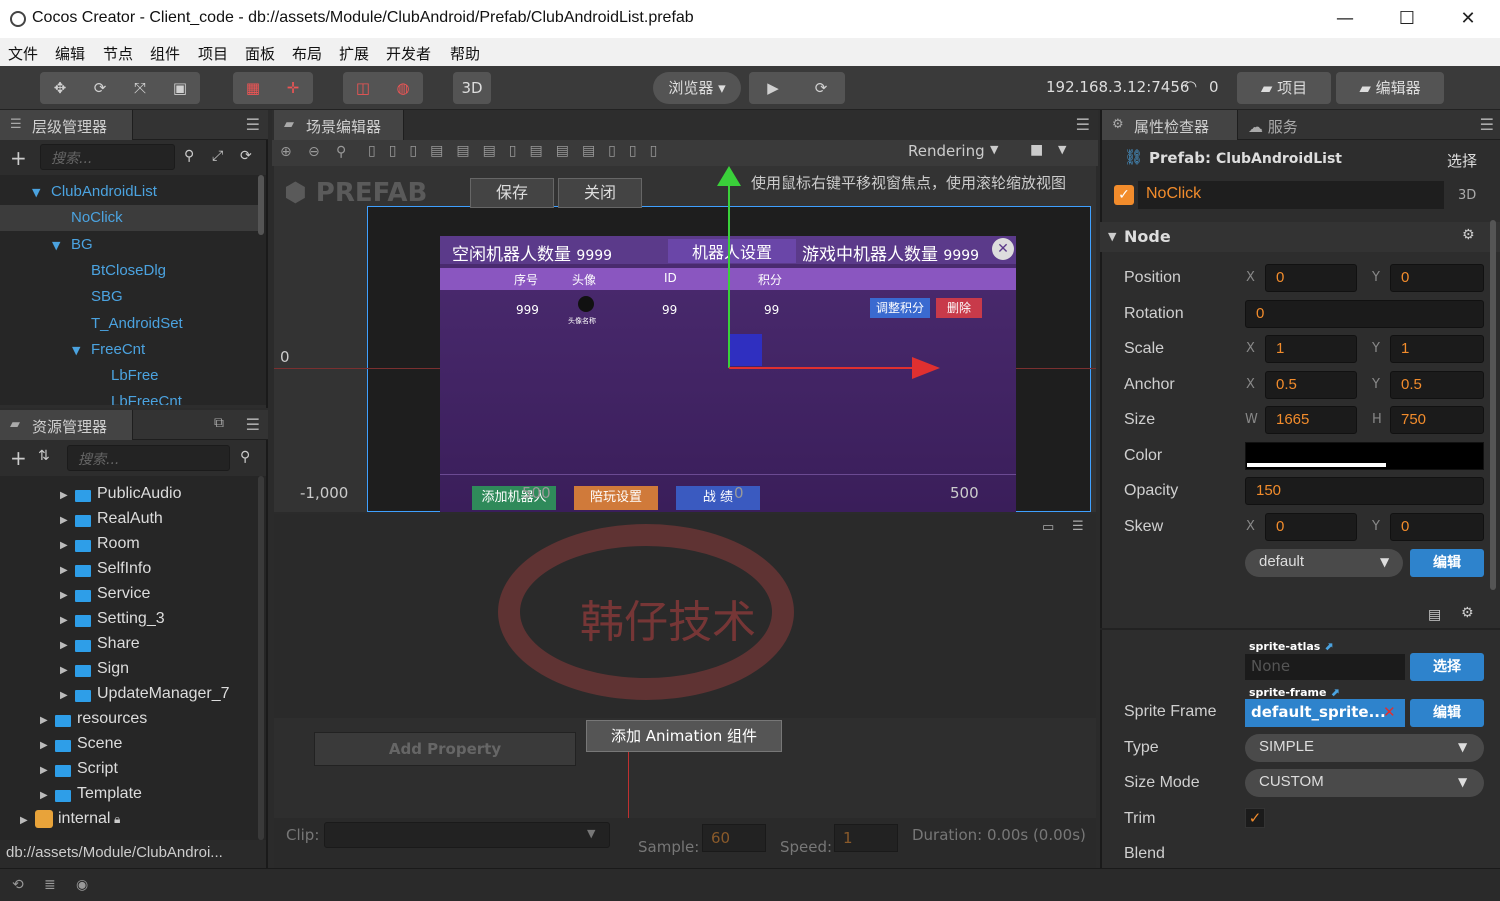 The height and width of the screenshot is (901, 1500). I want to click on camera-icon: ■, so click(1036, 150).